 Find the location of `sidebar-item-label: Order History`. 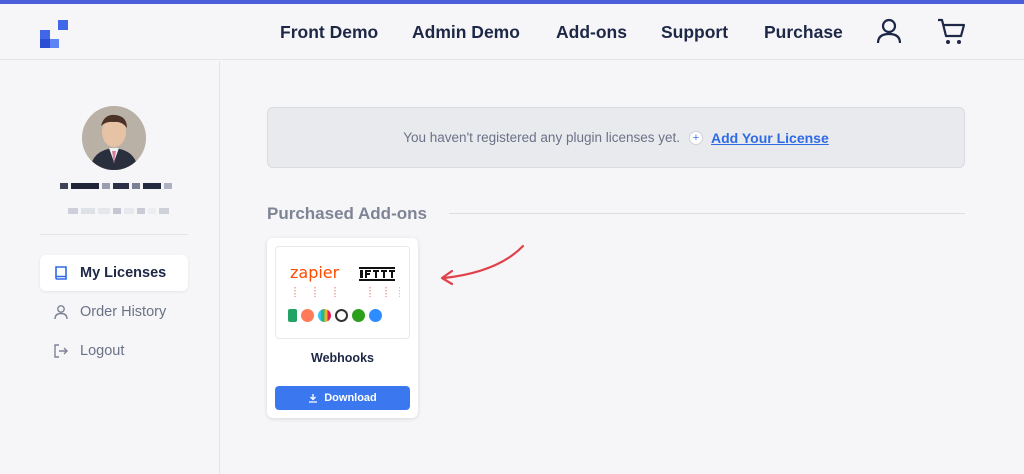

sidebar-item-label: Order History is located at coordinates (123, 312).